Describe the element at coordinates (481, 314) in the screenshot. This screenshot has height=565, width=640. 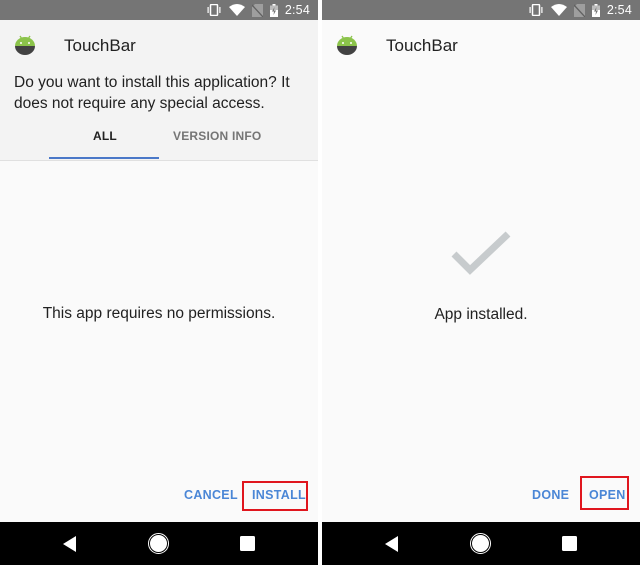
I see `installed-message: App installed.` at that location.